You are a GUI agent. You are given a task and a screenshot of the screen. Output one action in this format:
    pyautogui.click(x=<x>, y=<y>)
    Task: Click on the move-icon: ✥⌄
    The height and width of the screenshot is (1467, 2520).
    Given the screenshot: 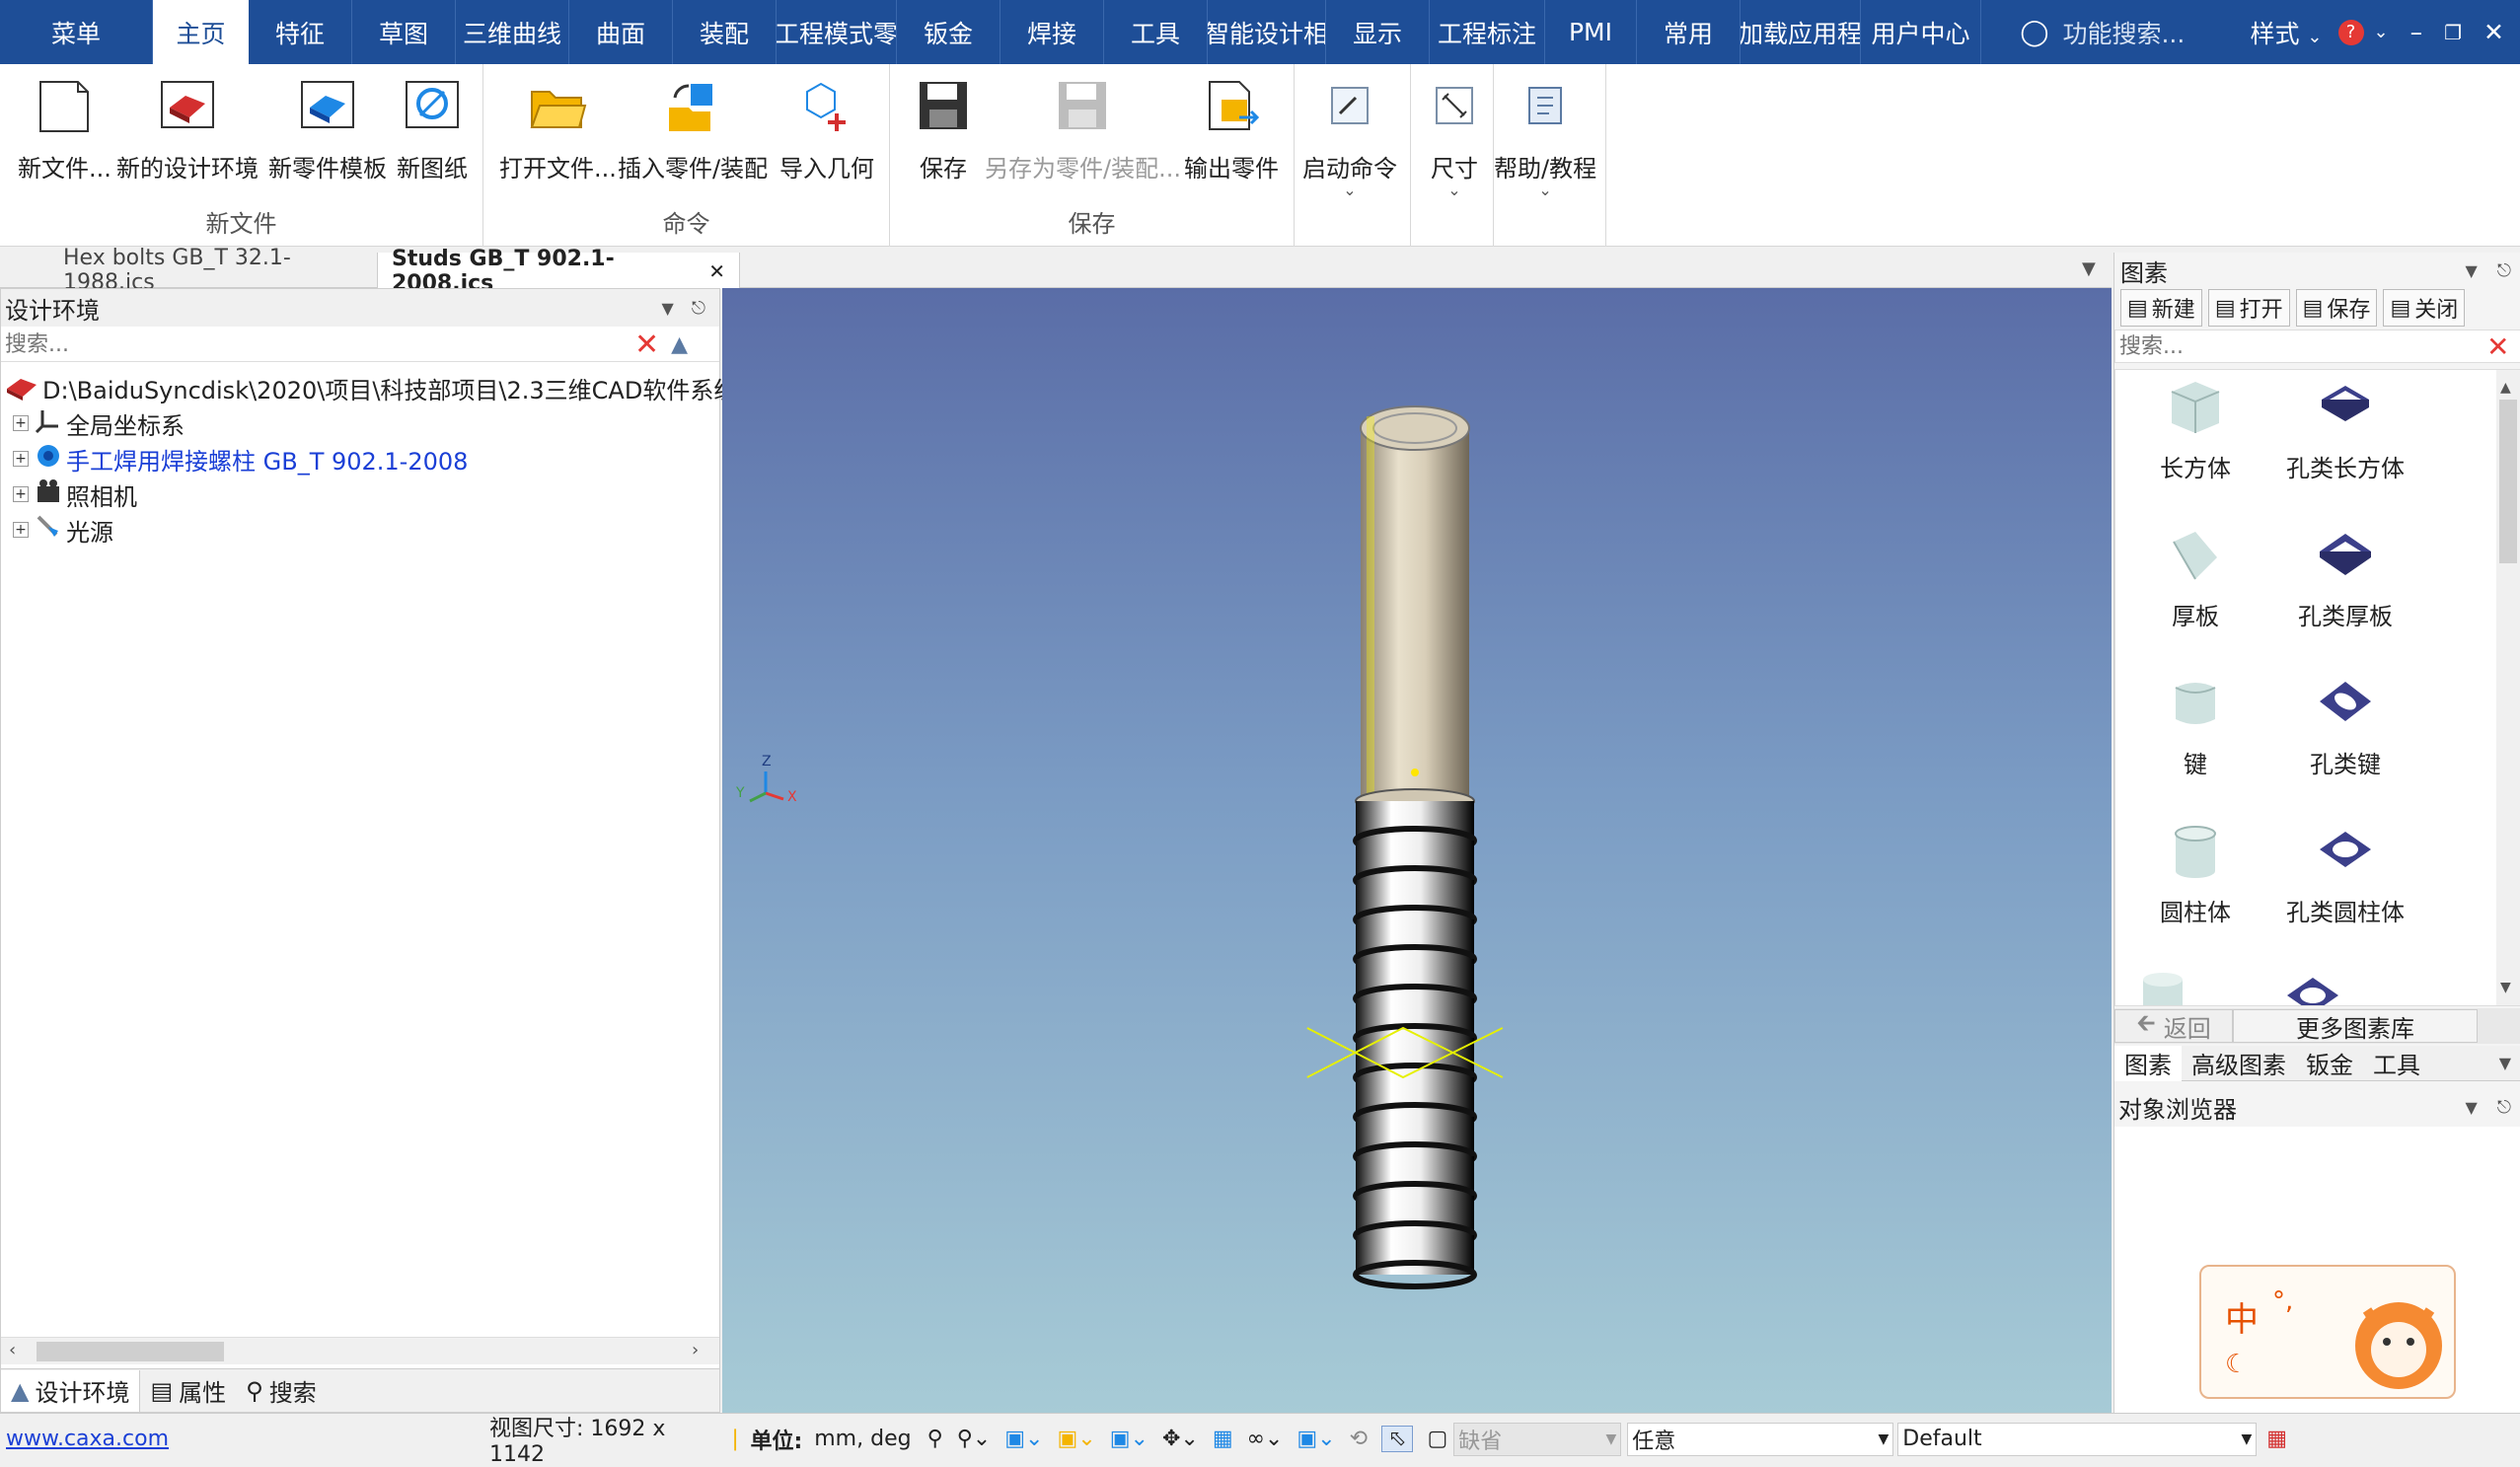 What is the action you would take?
    pyautogui.click(x=1180, y=1439)
    